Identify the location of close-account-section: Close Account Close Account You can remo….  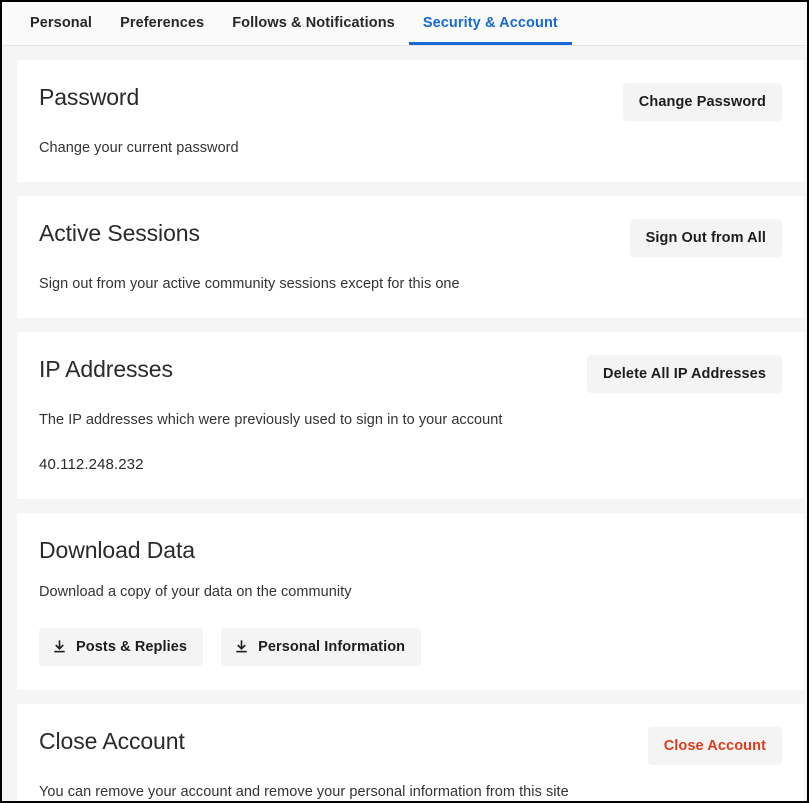
(410, 752).